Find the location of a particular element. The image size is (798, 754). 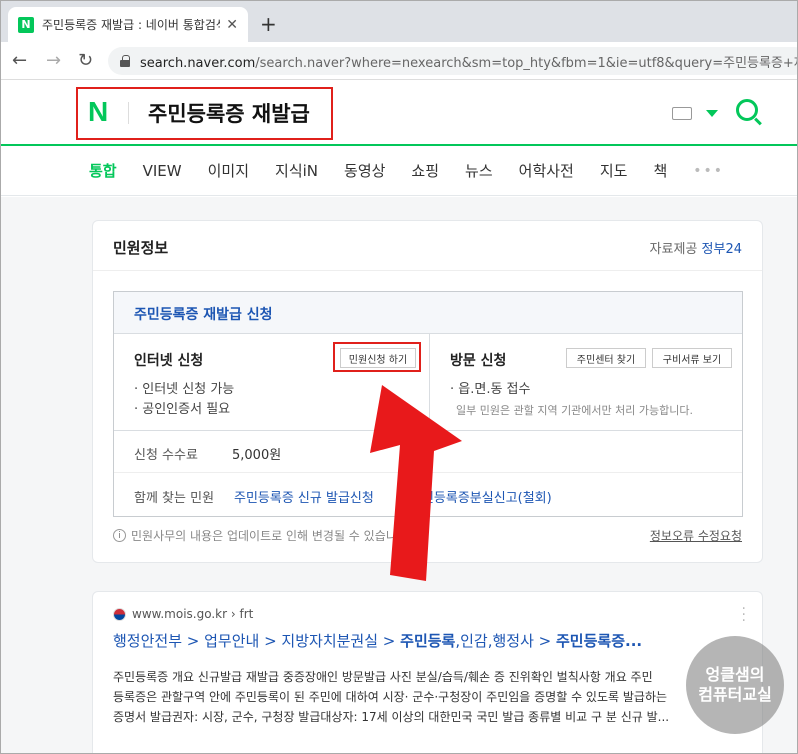

provider: 자료제공 정부24 is located at coordinates (695, 249).